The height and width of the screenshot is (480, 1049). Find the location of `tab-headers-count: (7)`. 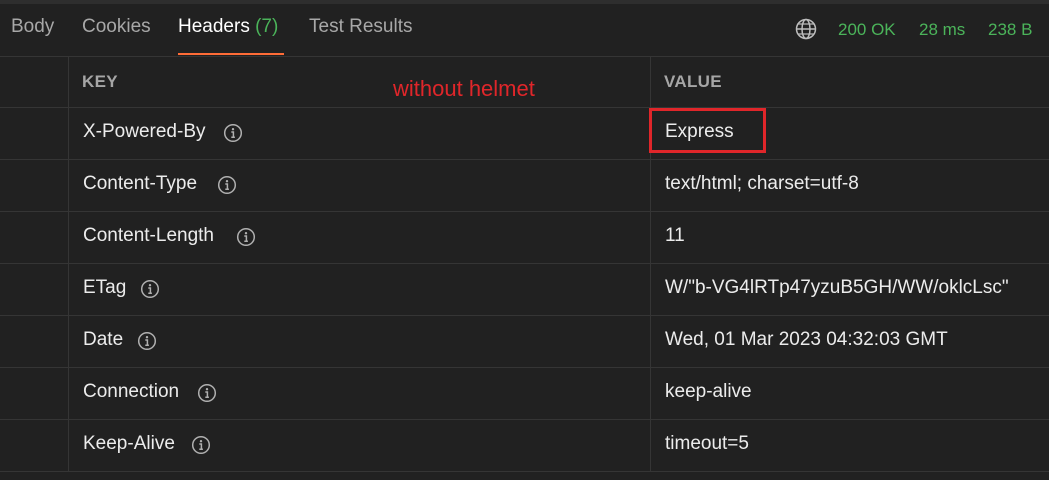

tab-headers-count: (7) is located at coordinates (267, 26).